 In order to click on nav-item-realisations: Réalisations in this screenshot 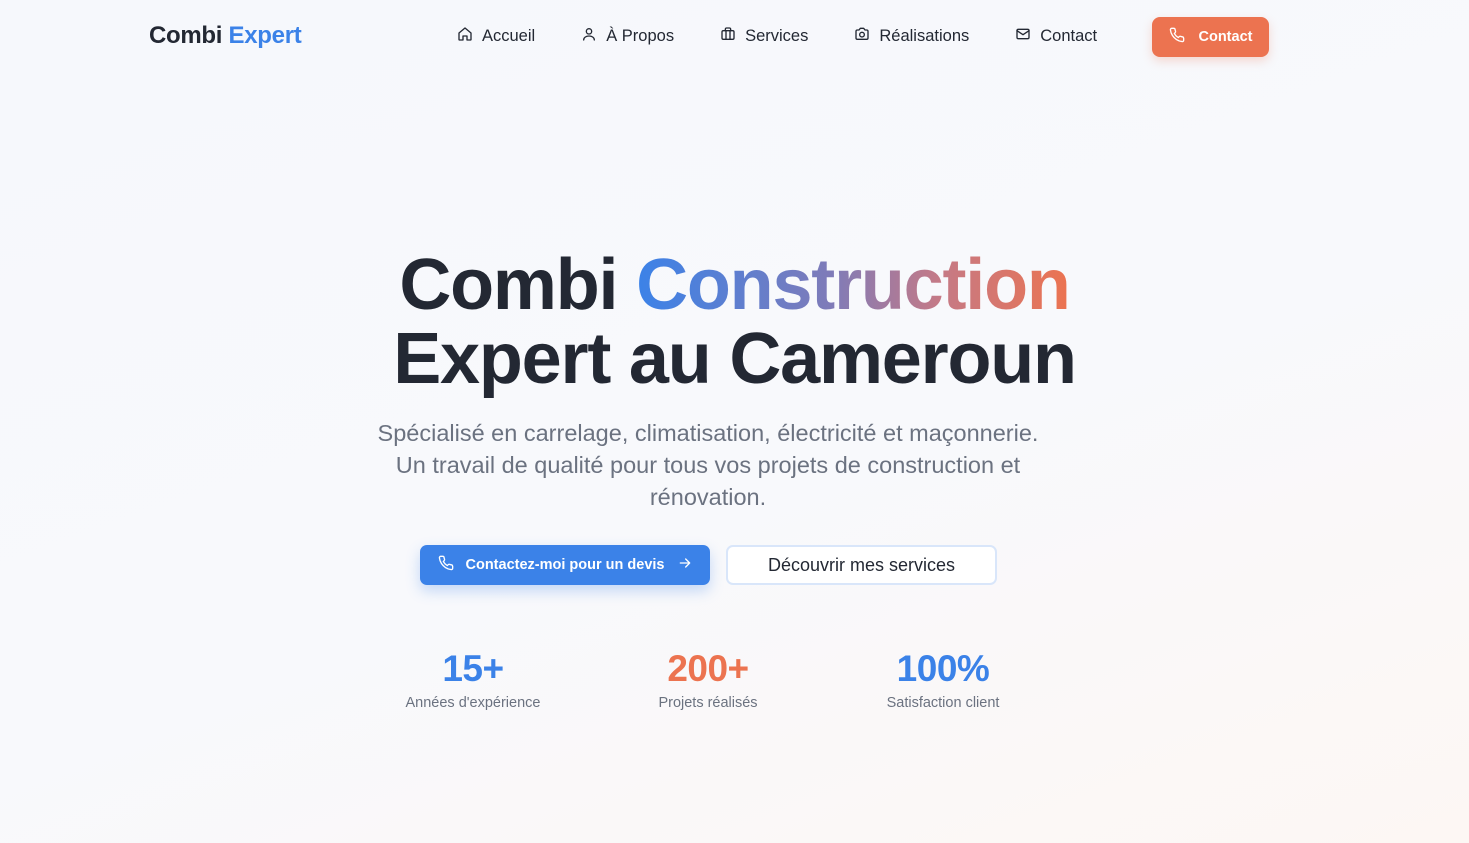, I will do `click(911, 36)`.